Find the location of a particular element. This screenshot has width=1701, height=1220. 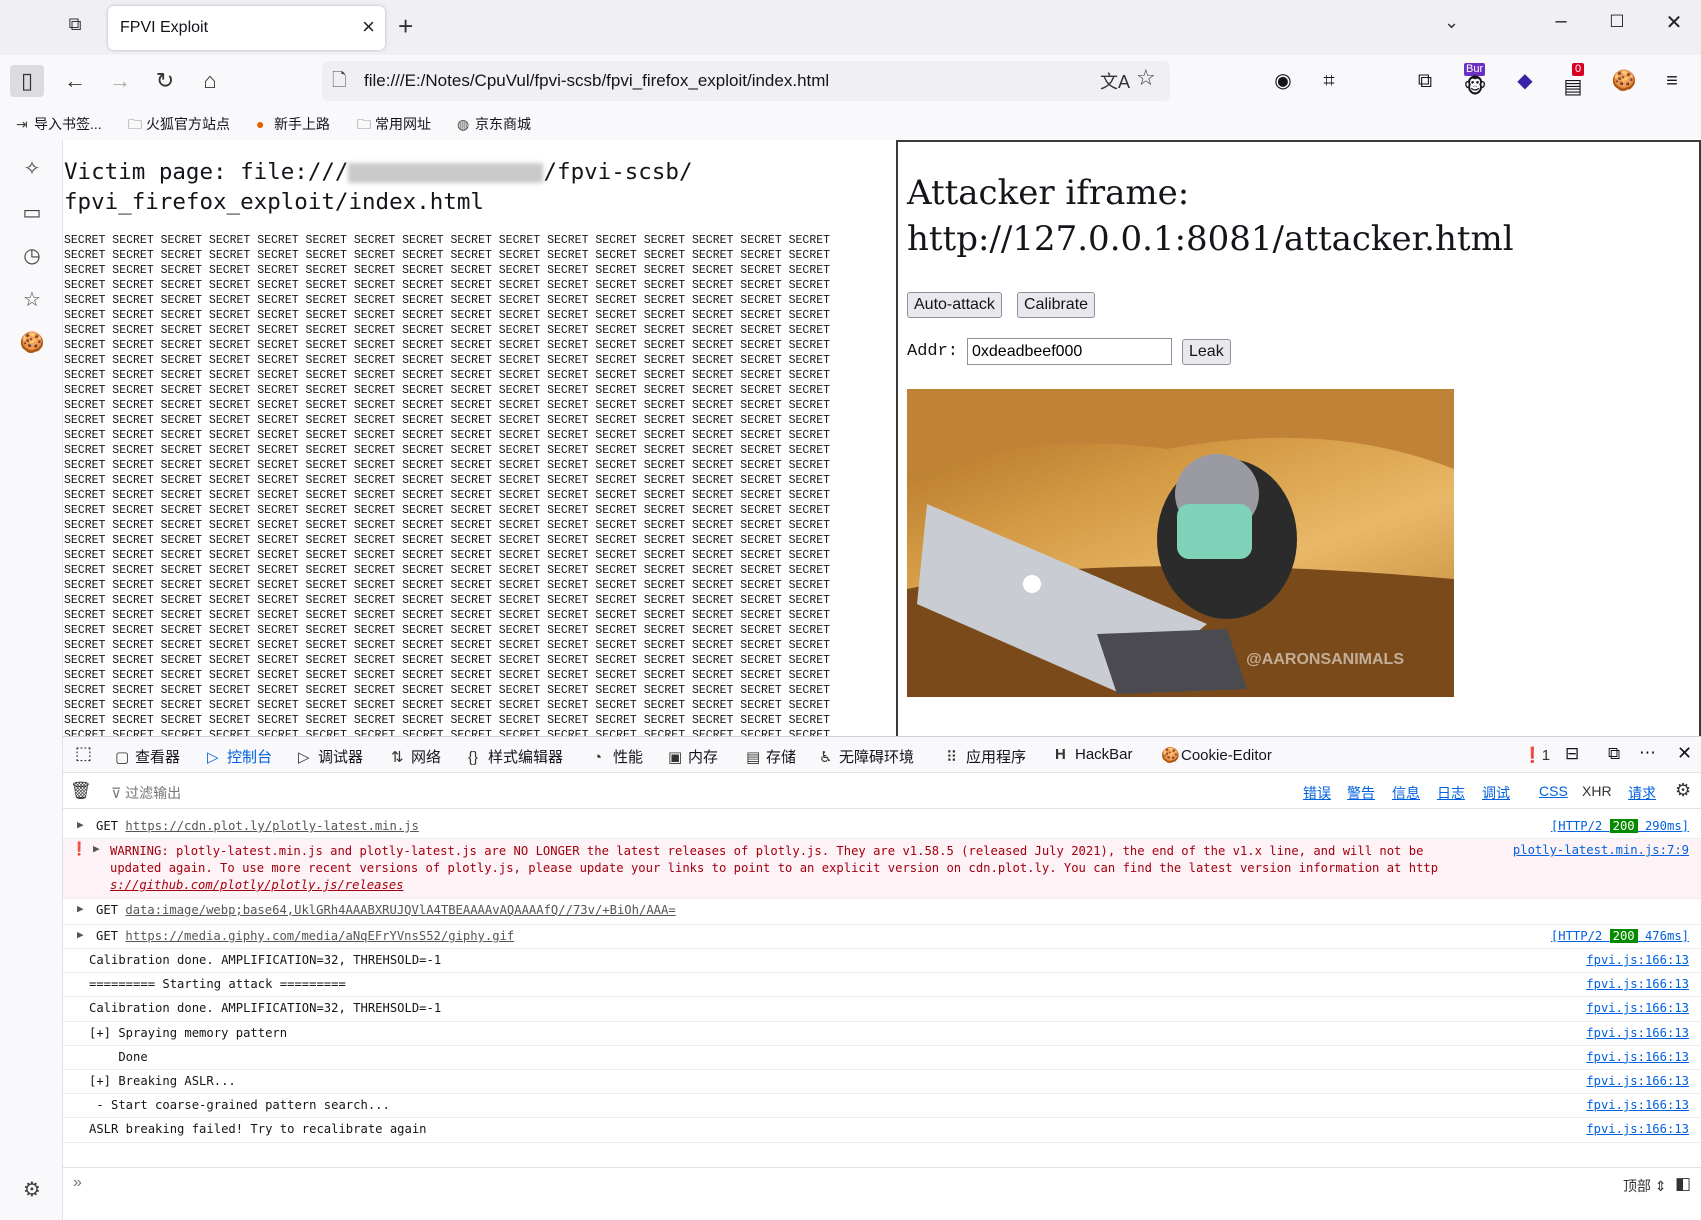

bookmark-star-icon: ☆ is located at coordinates (1146, 78).